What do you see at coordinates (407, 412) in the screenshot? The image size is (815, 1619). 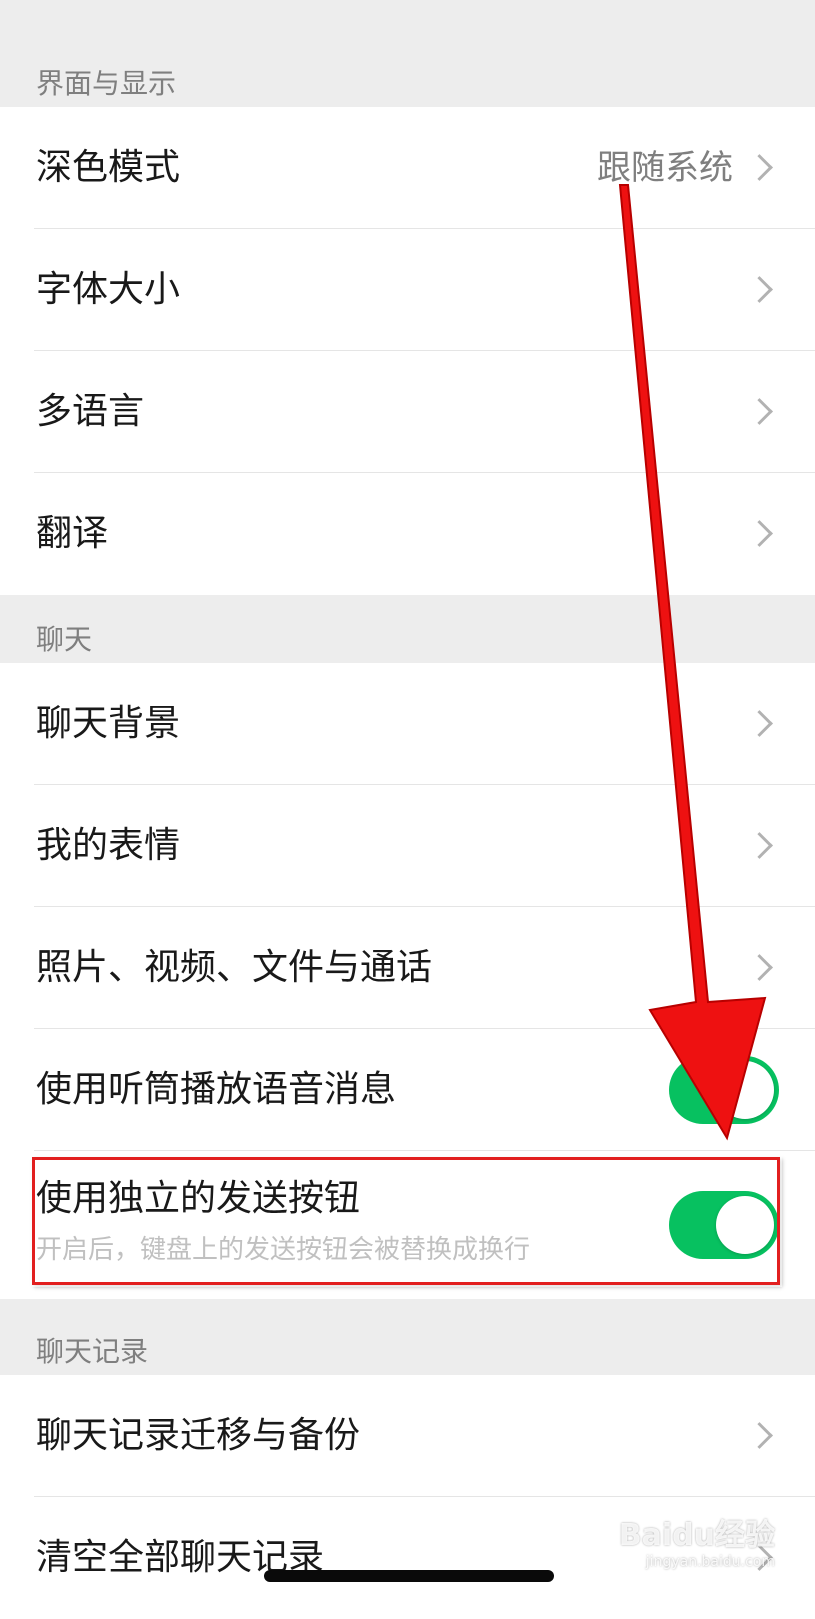 I see `settings-item-language: 多语言` at bounding box center [407, 412].